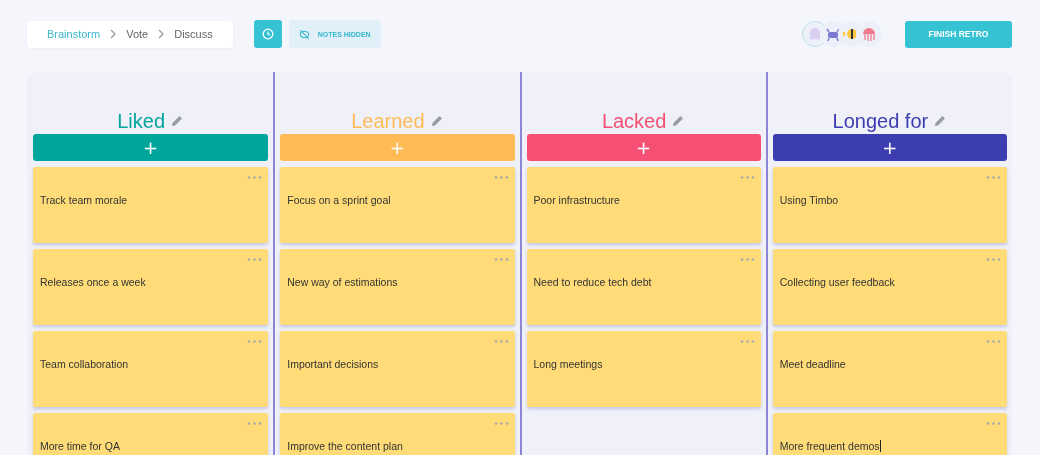 The width and height of the screenshot is (1040, 455). What do you see at coordinates (151, 287) in the screenshot?
I see `sticky-note: Releases once a week` at bounding box center [151, 287].